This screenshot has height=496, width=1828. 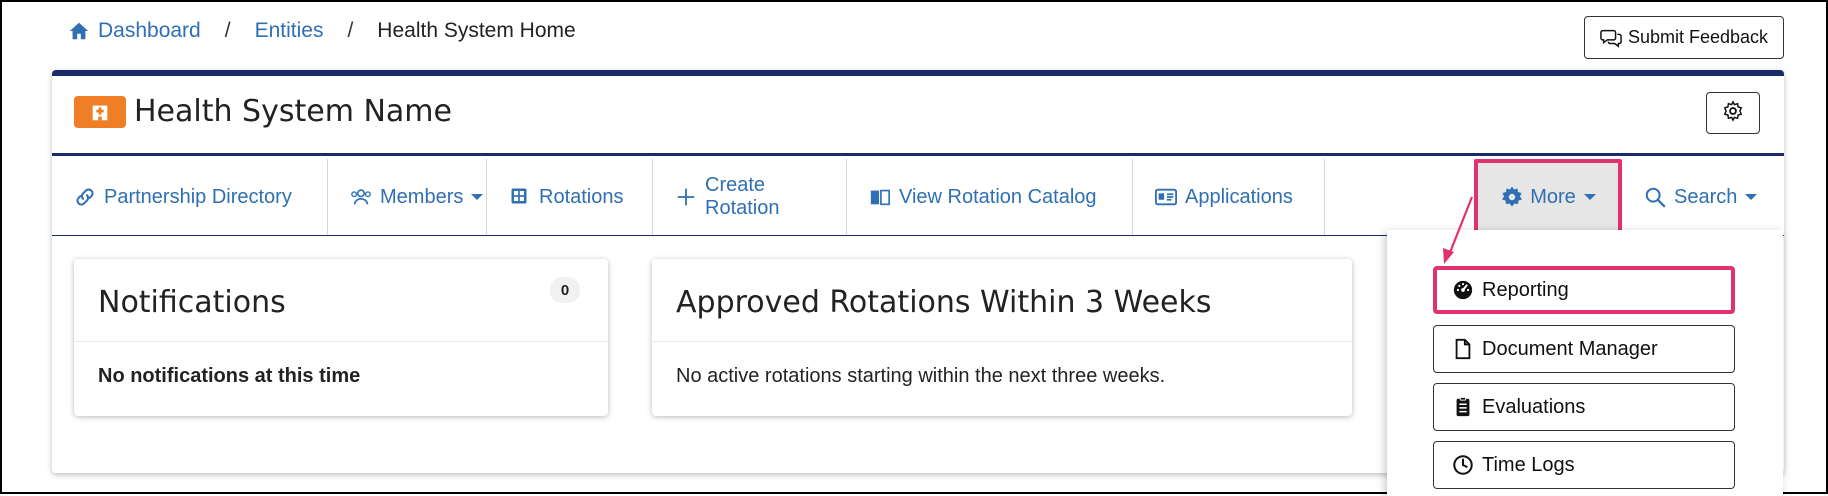 I want to click on nav-label: Rotations, so click(x=581, y=196).